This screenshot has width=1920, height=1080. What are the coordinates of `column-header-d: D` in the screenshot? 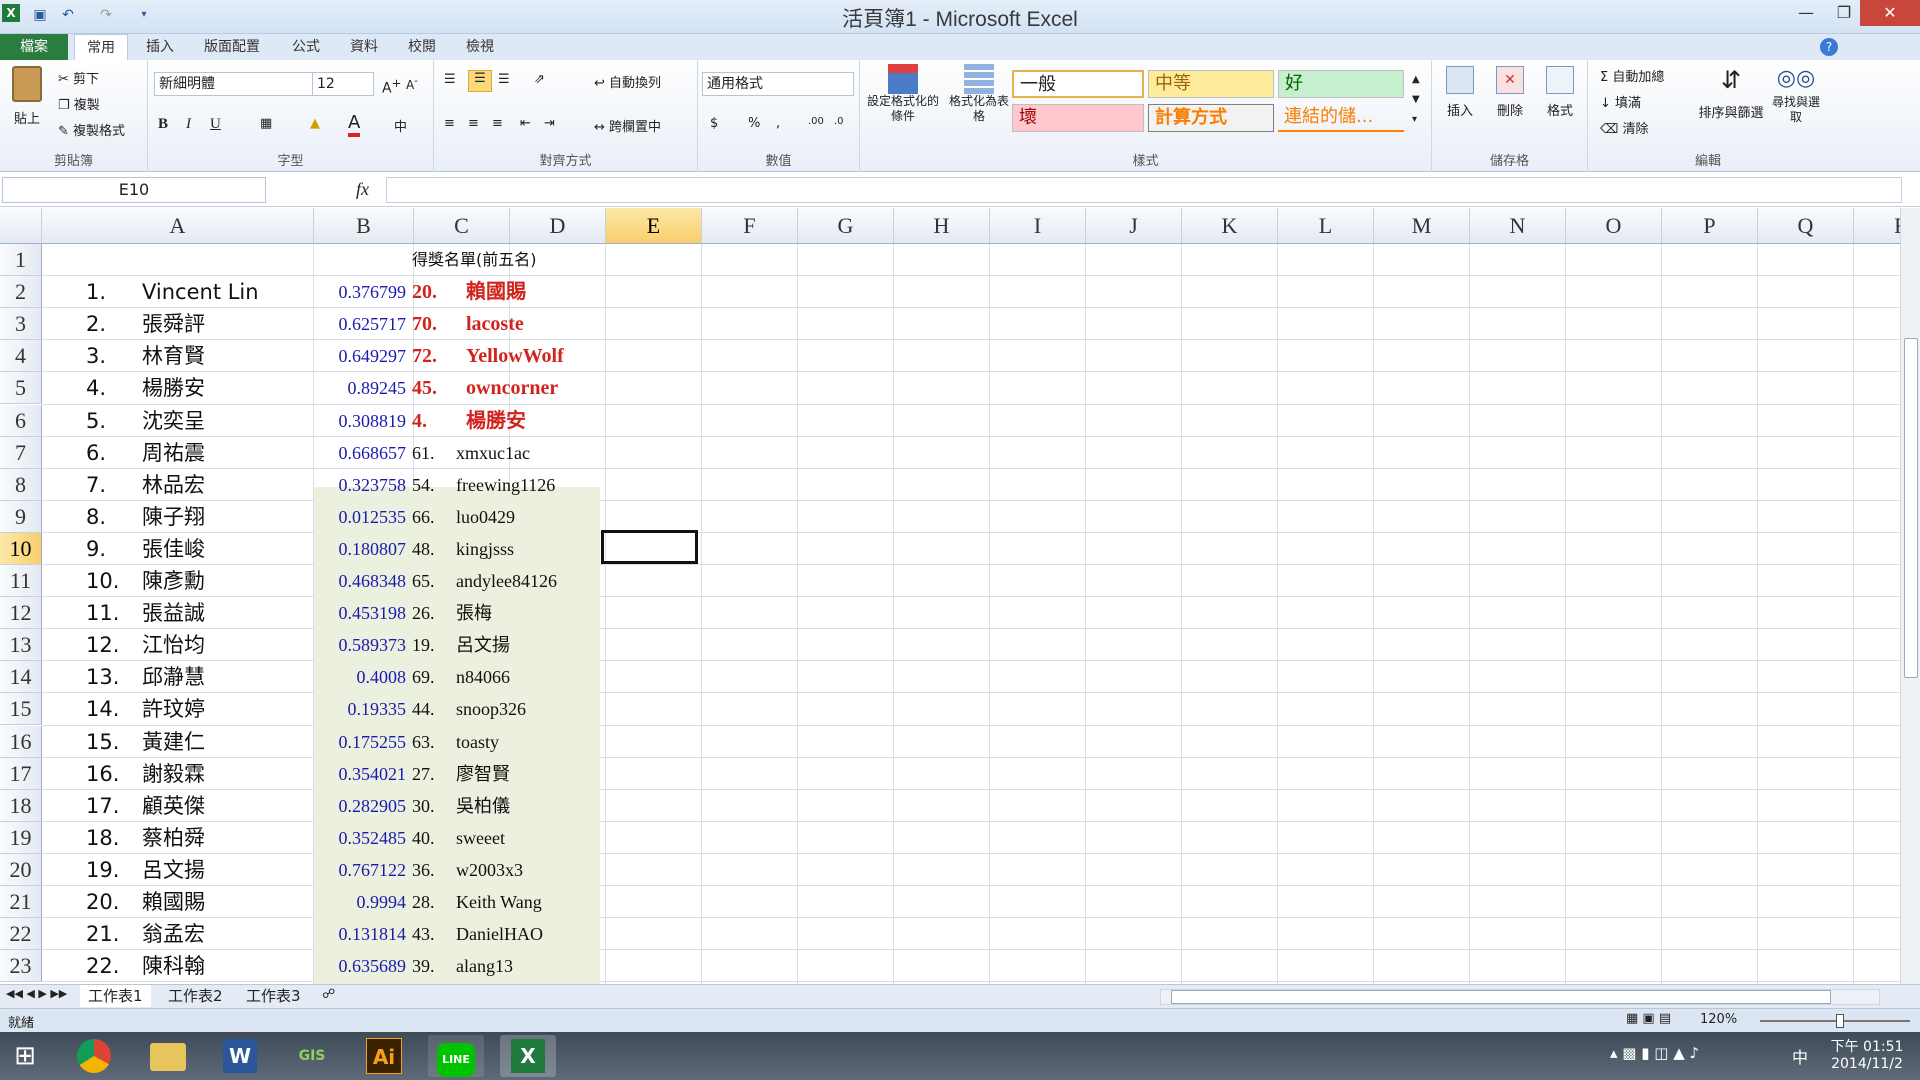 It's located at (558, 226).